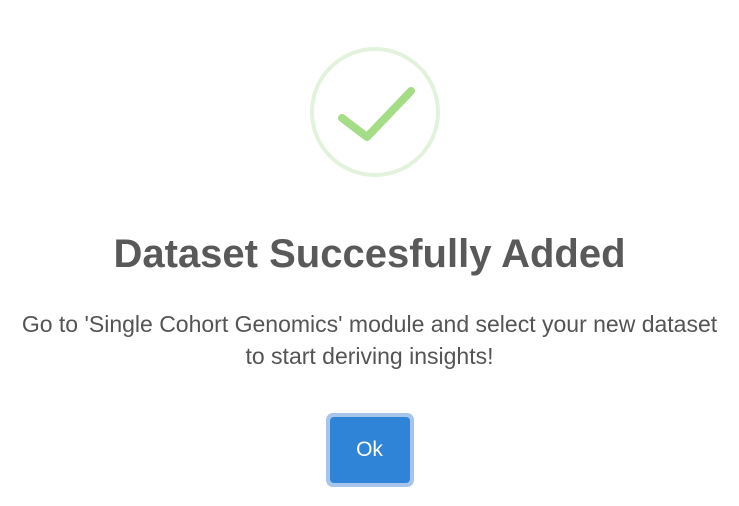 This screenshot has height=506, width=739. I want to click on ok-button-focus-ring: Ok, so click(369, 450).